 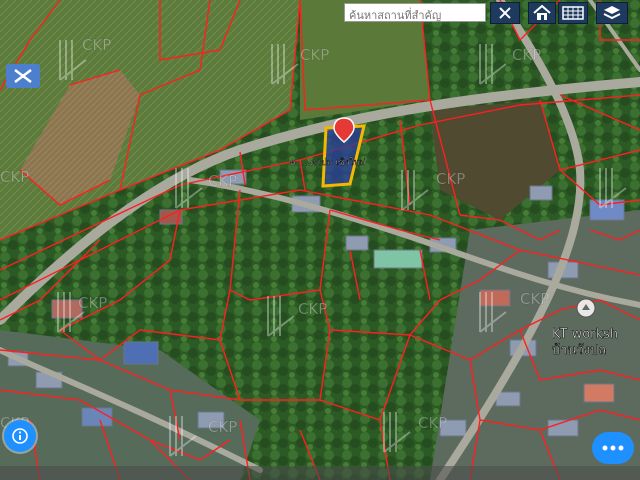 I want to click on parcel-label: ต. ...คาบ่ม เชิงใหม่, so click(x=328, y=162).